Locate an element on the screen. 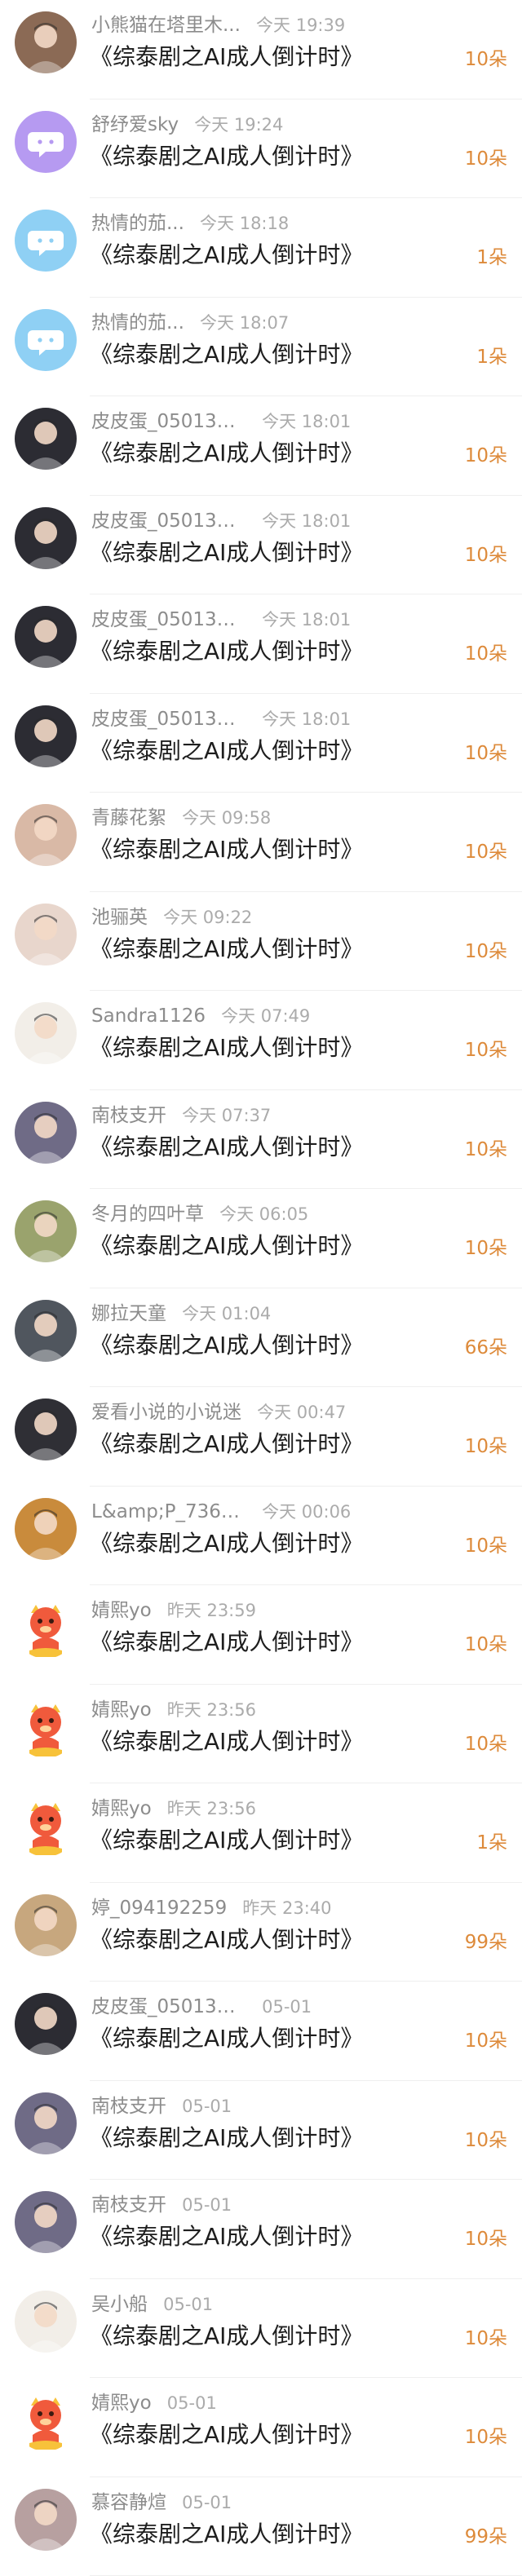 The image size is (522, 2576). donation-row: 青藤花絮 今天 09:58 《综泰剧之AI成人倒计时》 10朵 is located at coordinates (261, 843).